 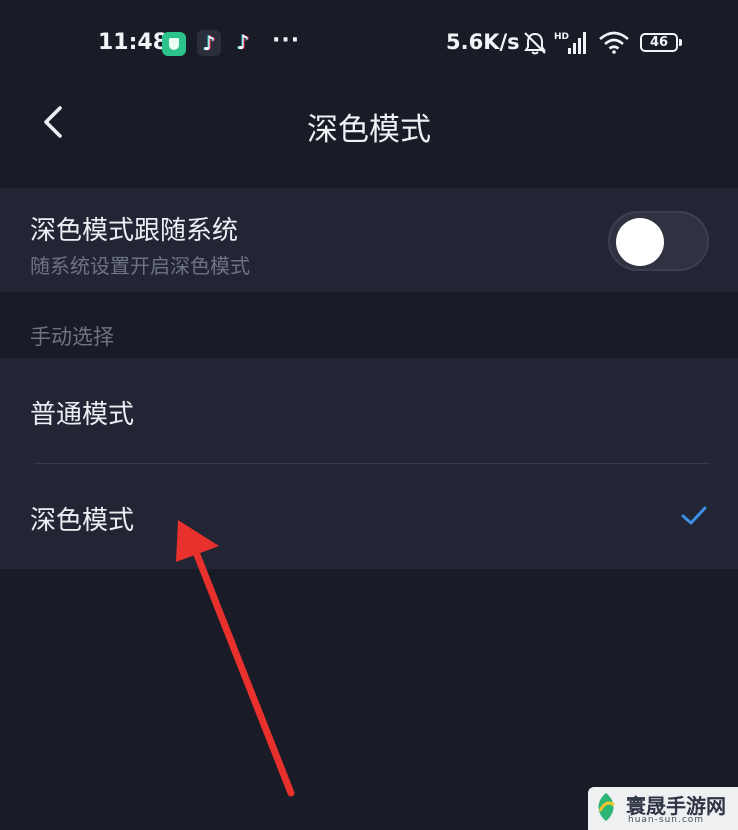 I want to click on mute-bell-icon, so click(x=535, y=43).